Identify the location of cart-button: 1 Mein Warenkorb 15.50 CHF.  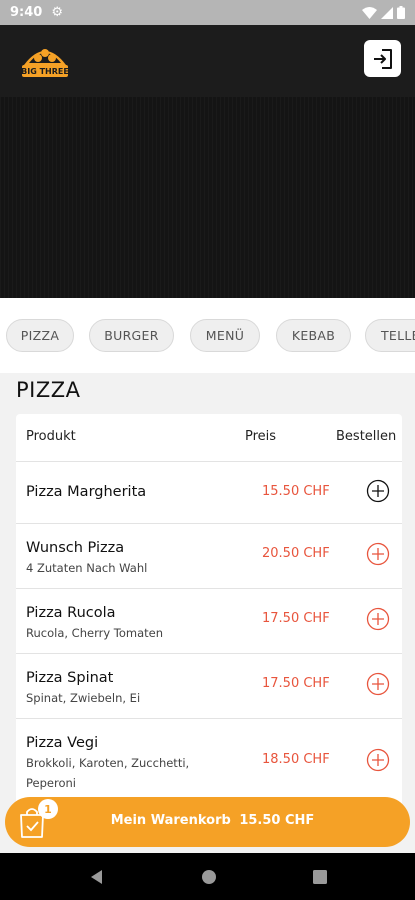
(207, 822).